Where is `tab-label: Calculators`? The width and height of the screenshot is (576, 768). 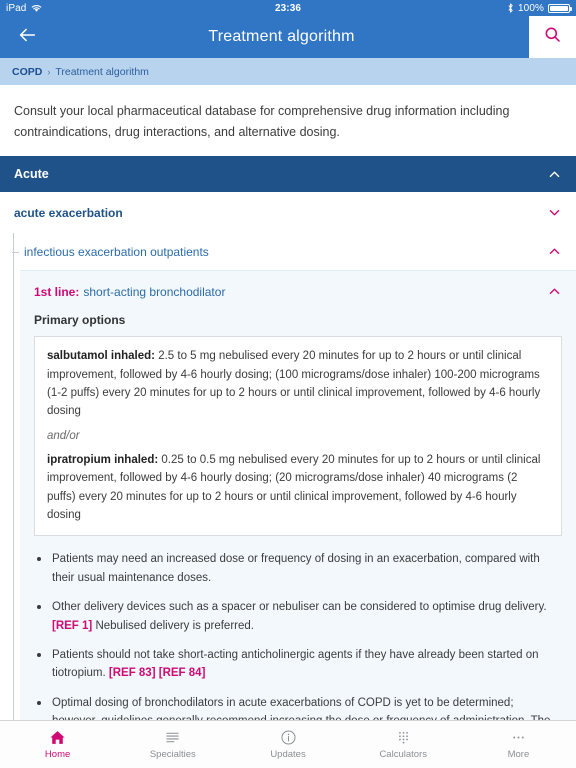 tab-label: Calculators is located at coordinates (403, 754).